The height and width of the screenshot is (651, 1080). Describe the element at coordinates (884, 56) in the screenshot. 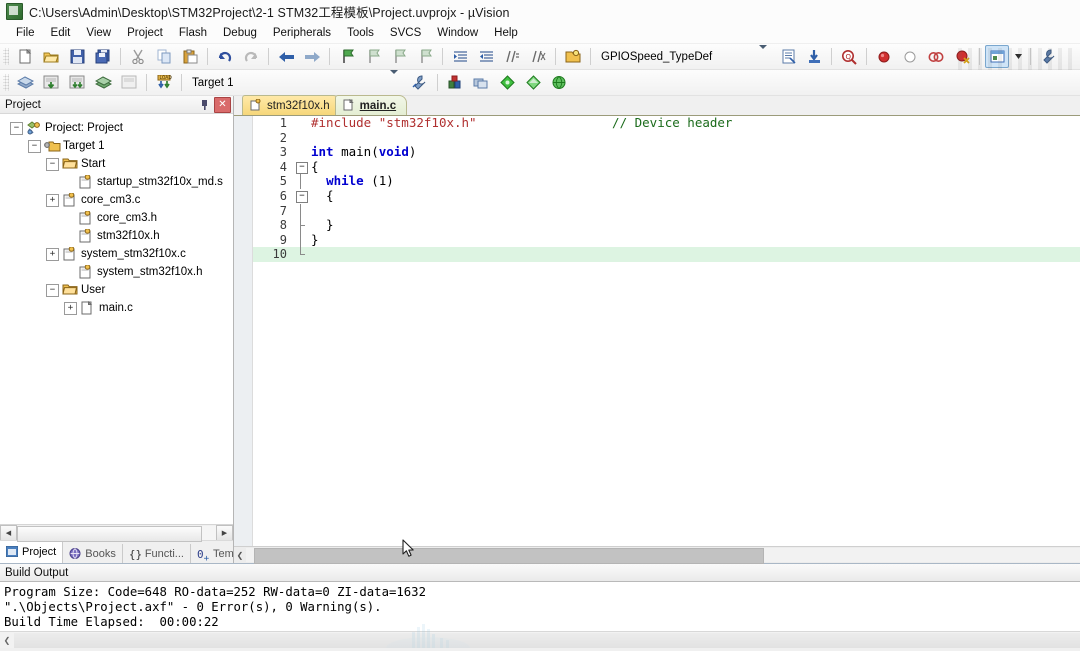

I see `breakpoint-insert-icon` at that location.